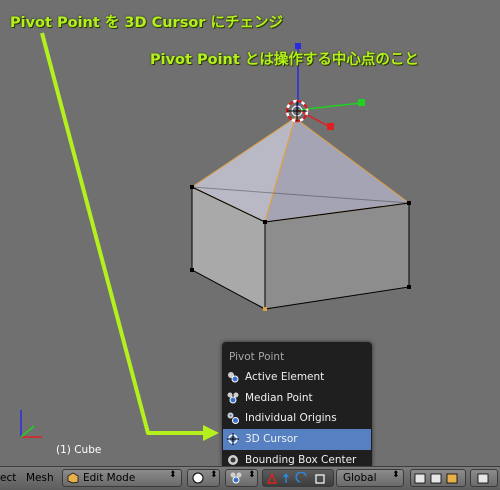 This screenshot has height=490, width=500. Describe the element at coordinates (146, 23) in the screenshot. I see `annotation-heading: Pivot Point を 3D Cursor にチェンジ` at that location.